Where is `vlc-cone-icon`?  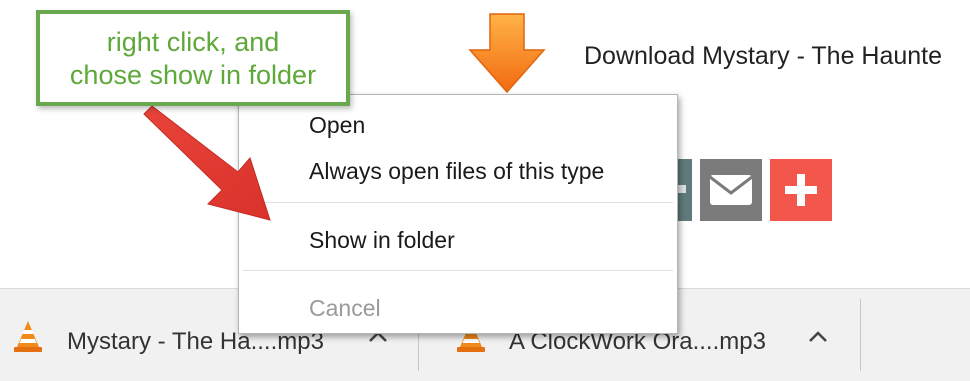 vlc-cone-icon is located at coordinates (28, 336).